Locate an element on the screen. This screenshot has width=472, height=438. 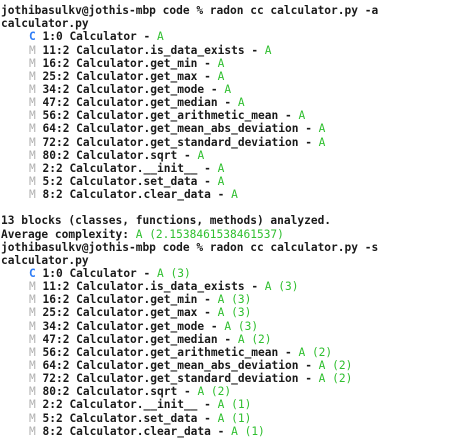
complexity-entry: C 1:0 Calculator - A (3) is located at coordinates (236, 273).